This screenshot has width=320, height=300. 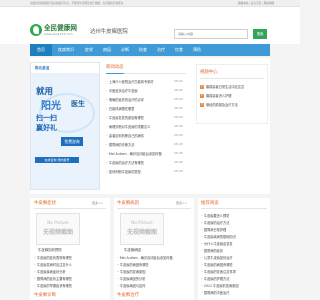 What do you see at coordinates (139, 144) in the screenshot?
I see `news-item: 银屑病的诊断方法` at bounding box center [139, 144].